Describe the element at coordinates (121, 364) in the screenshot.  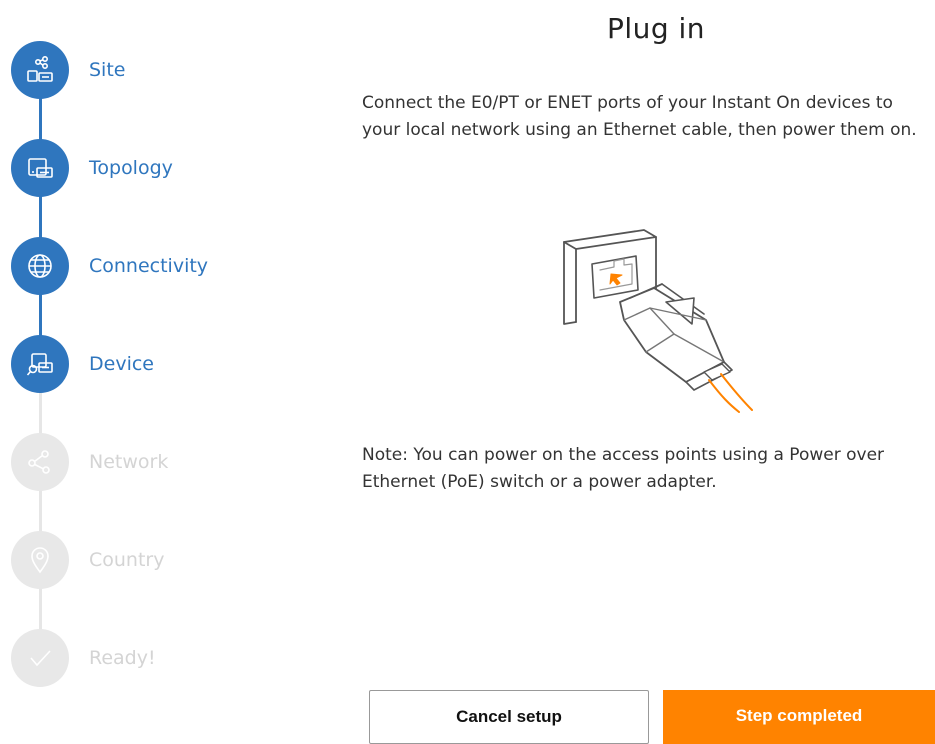
I see `step-label-device: Device` at that location.